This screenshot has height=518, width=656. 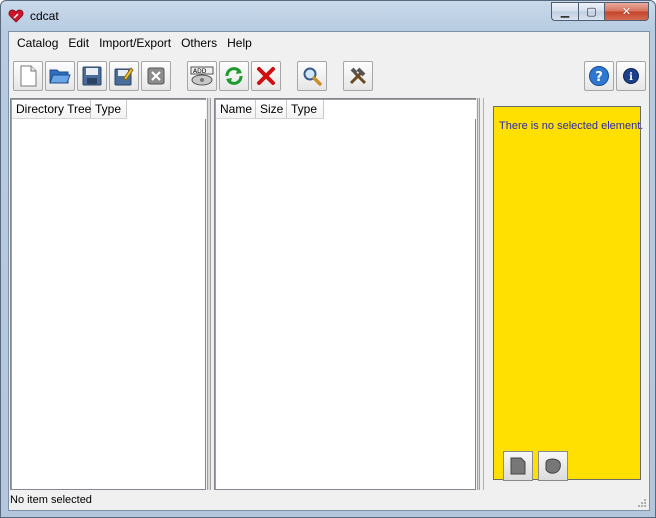 I want to click on save-as-icon, so click(x=124, y=76).